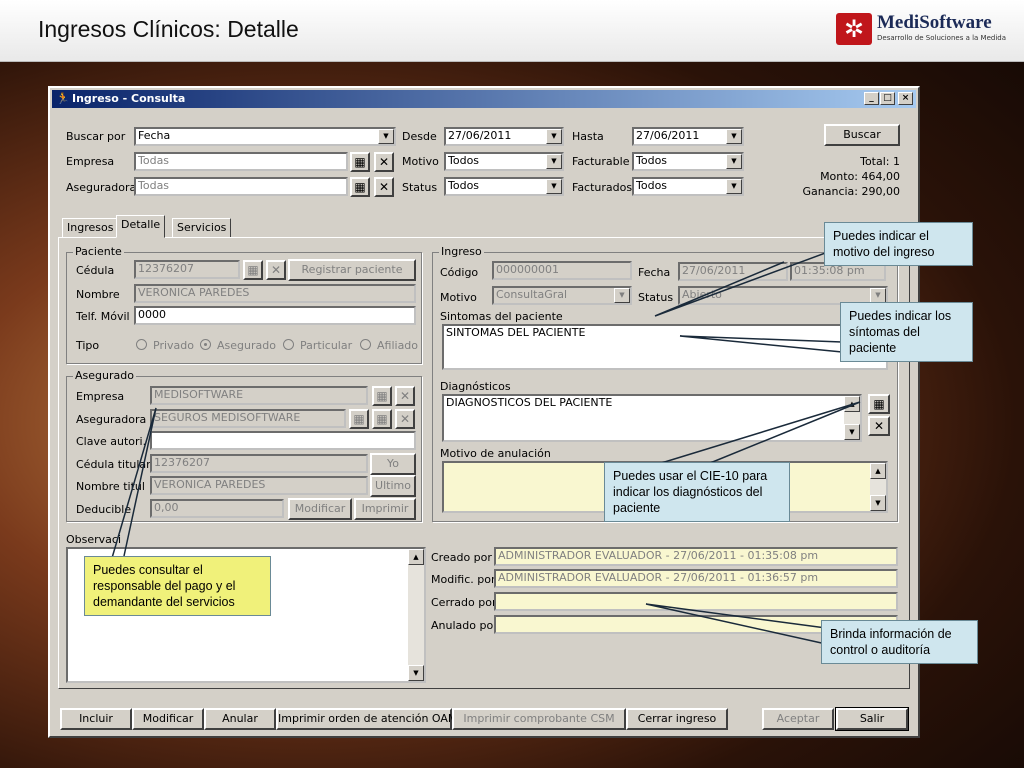 This screenshot has height=768, width=1024. I want to click on facturable-select: Todos ▼, so click(688, 161).